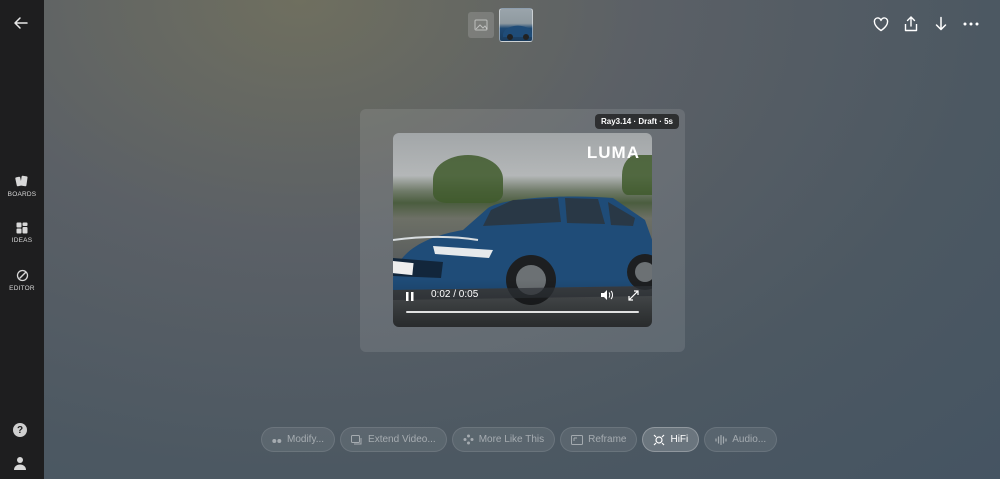 This screenshot has height=479, width=1000. Describe the element at coordinates (659, 439) in the screenshot. I see `hifi-icon` at that location.